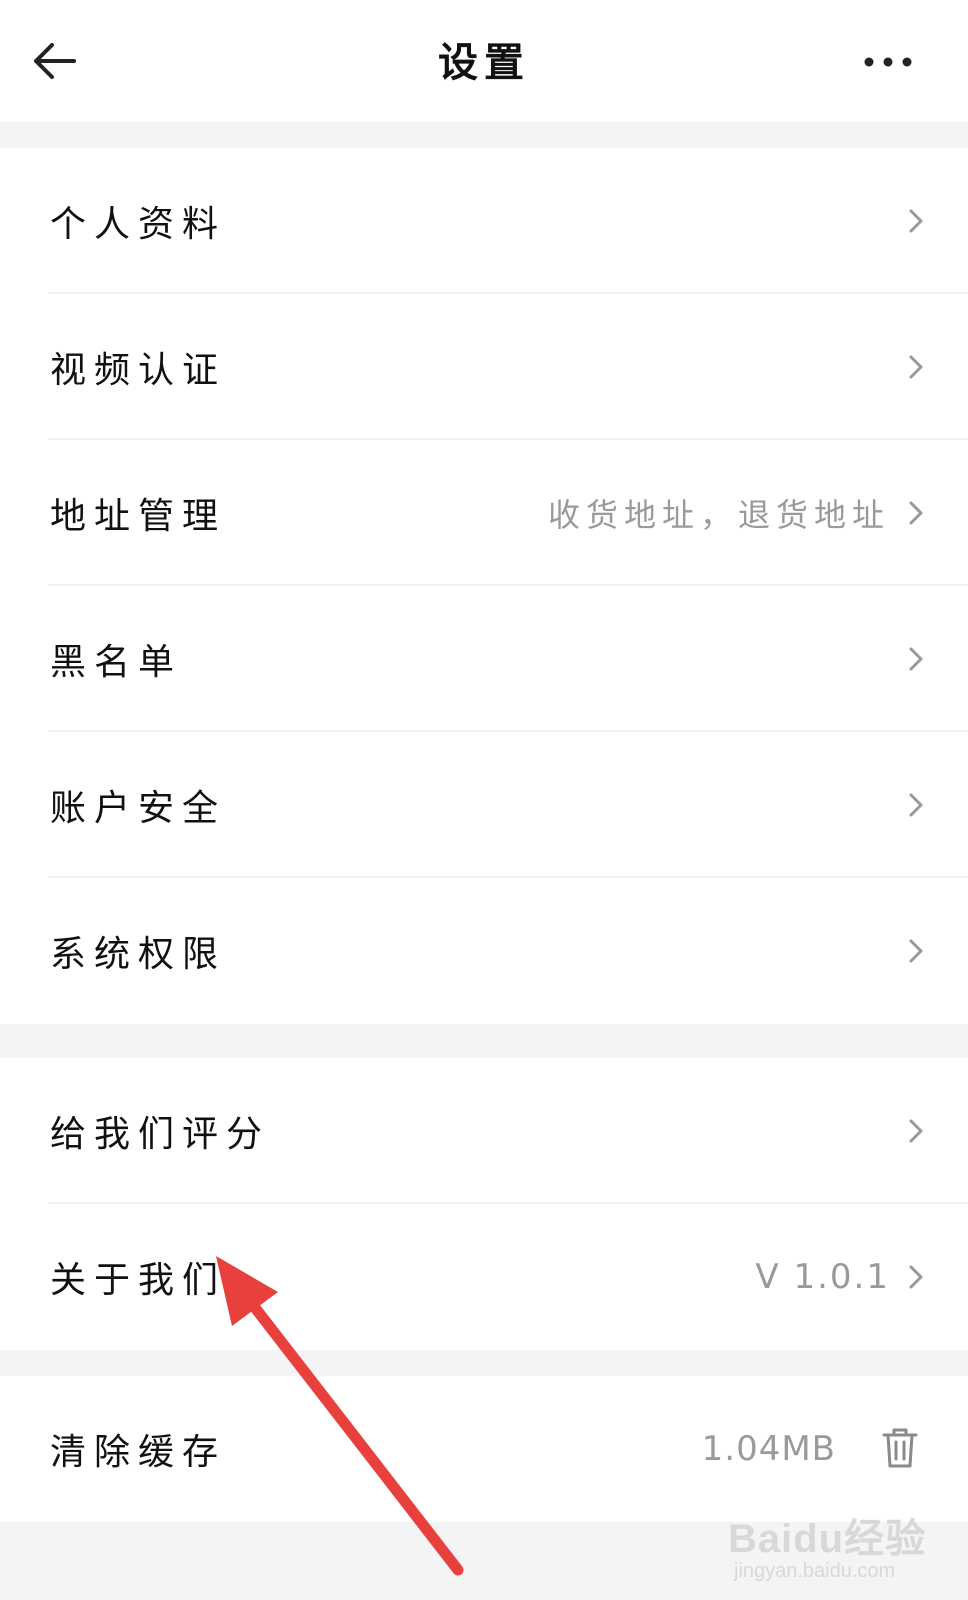 The image size is (968, 1600). Describe the element at coordinates (160, 1134) in the screenshot. I see `row-label: 给我们评分` at that location.